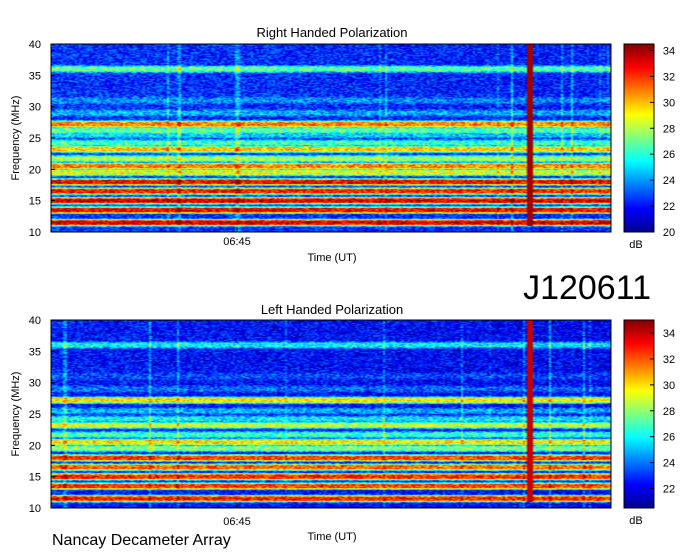 The height and width of the screenshot is (552, 680). What do you see at coordinates (332, 309) in the screenshot?
I see `panel-title: Left Handed Polarization` at bounding box center [332, 309].